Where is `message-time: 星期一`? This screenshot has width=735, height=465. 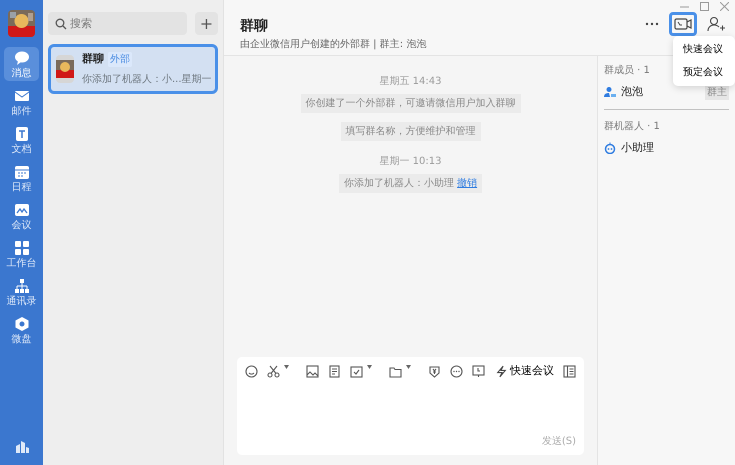
message-time: 星期一 is located at coordinates (197, 79).